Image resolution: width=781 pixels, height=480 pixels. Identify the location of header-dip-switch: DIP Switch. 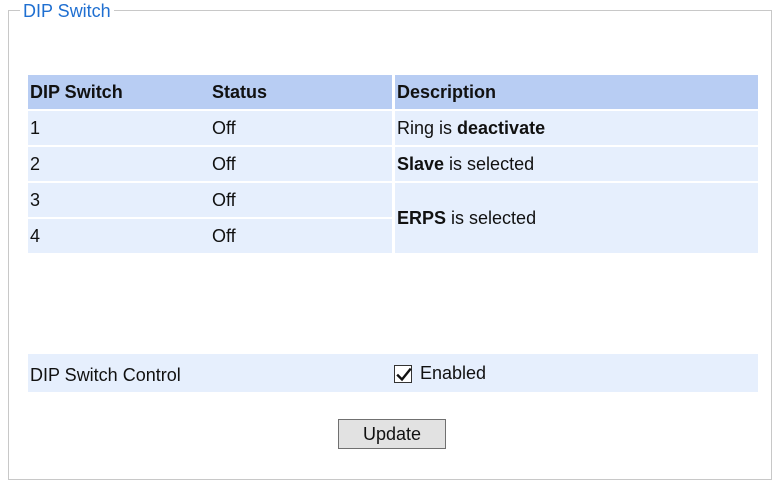
(119, 92).